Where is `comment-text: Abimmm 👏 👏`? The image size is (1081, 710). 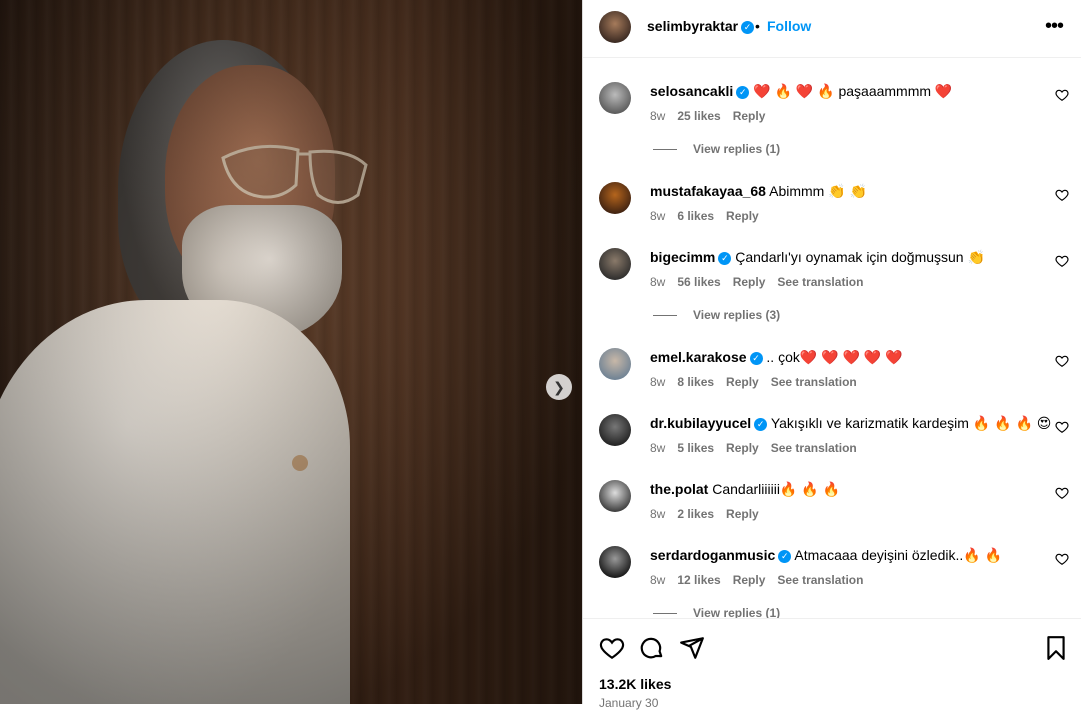 comment-text: Abimmm 👏 👏 is located at coordinates (818, 191).